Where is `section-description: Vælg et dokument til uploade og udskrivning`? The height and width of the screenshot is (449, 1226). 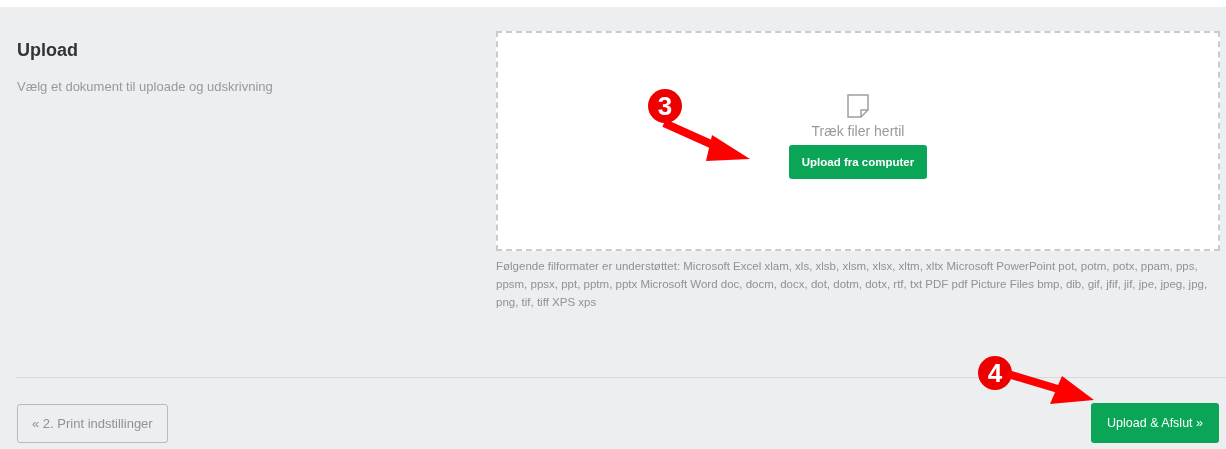
section-description: Vælg et dokument til uploade og udskrivning is located at coordinates (145, 86).